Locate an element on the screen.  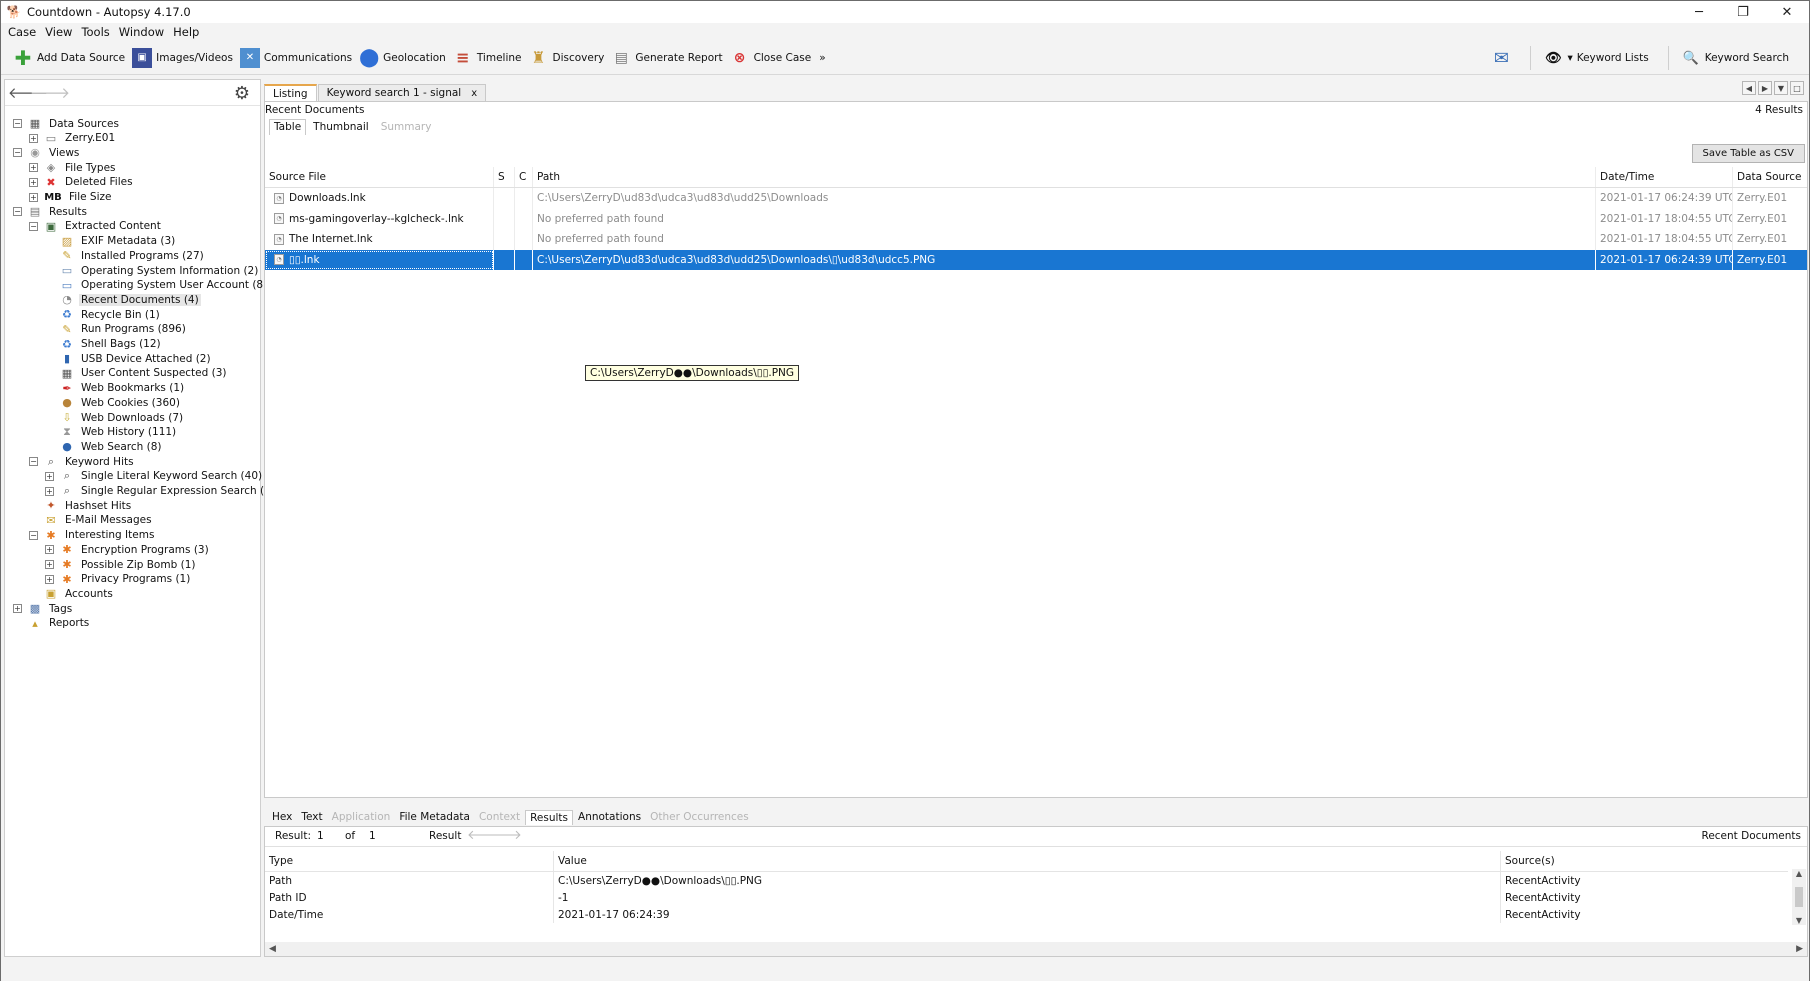
subtab-summary: Summary is located at coordinates (406, 127).